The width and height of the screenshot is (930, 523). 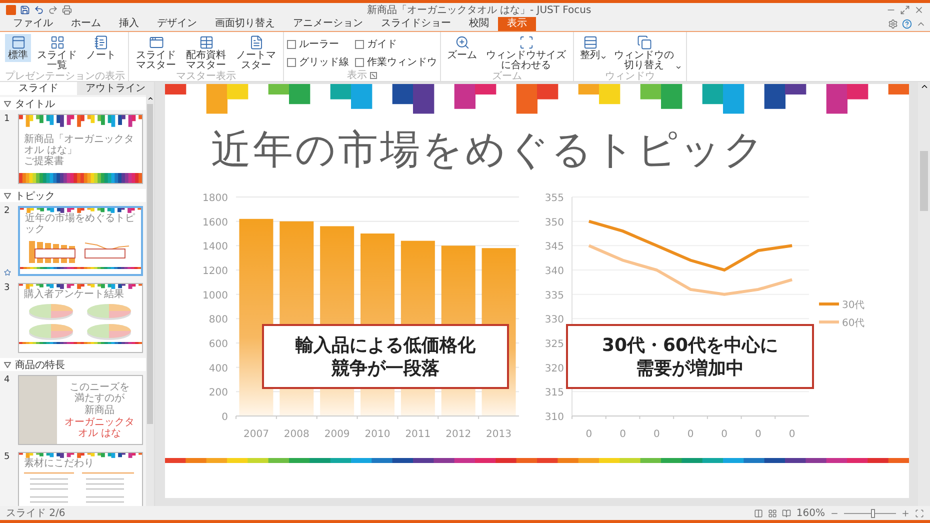 What do you see at coordinates (80, 410) in the screenshot?
I see `slide-thumbnail: このニーズを満たすのが 新商品 オーガニックタオル はな` at bounding box center [80, 410].